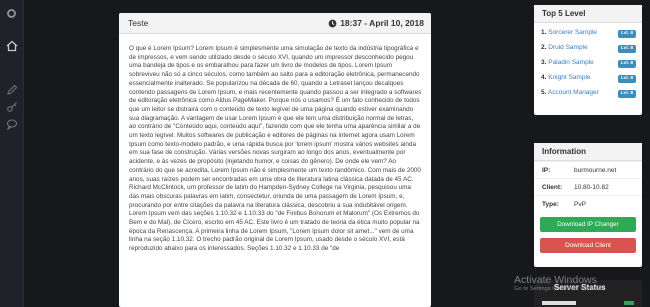 This screenshot has height=307, width=650. I want to click on rank-number: 3., so click(544, 62).